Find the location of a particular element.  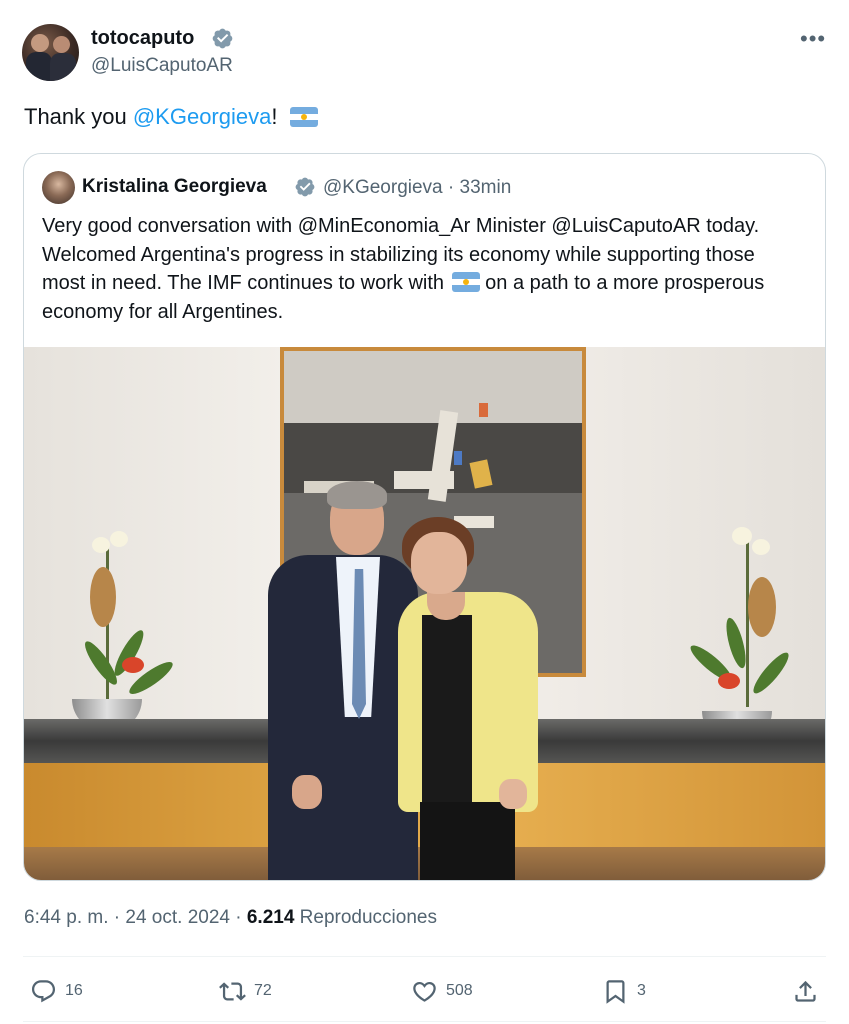

woman-pants is located at coordinates (467, 841).